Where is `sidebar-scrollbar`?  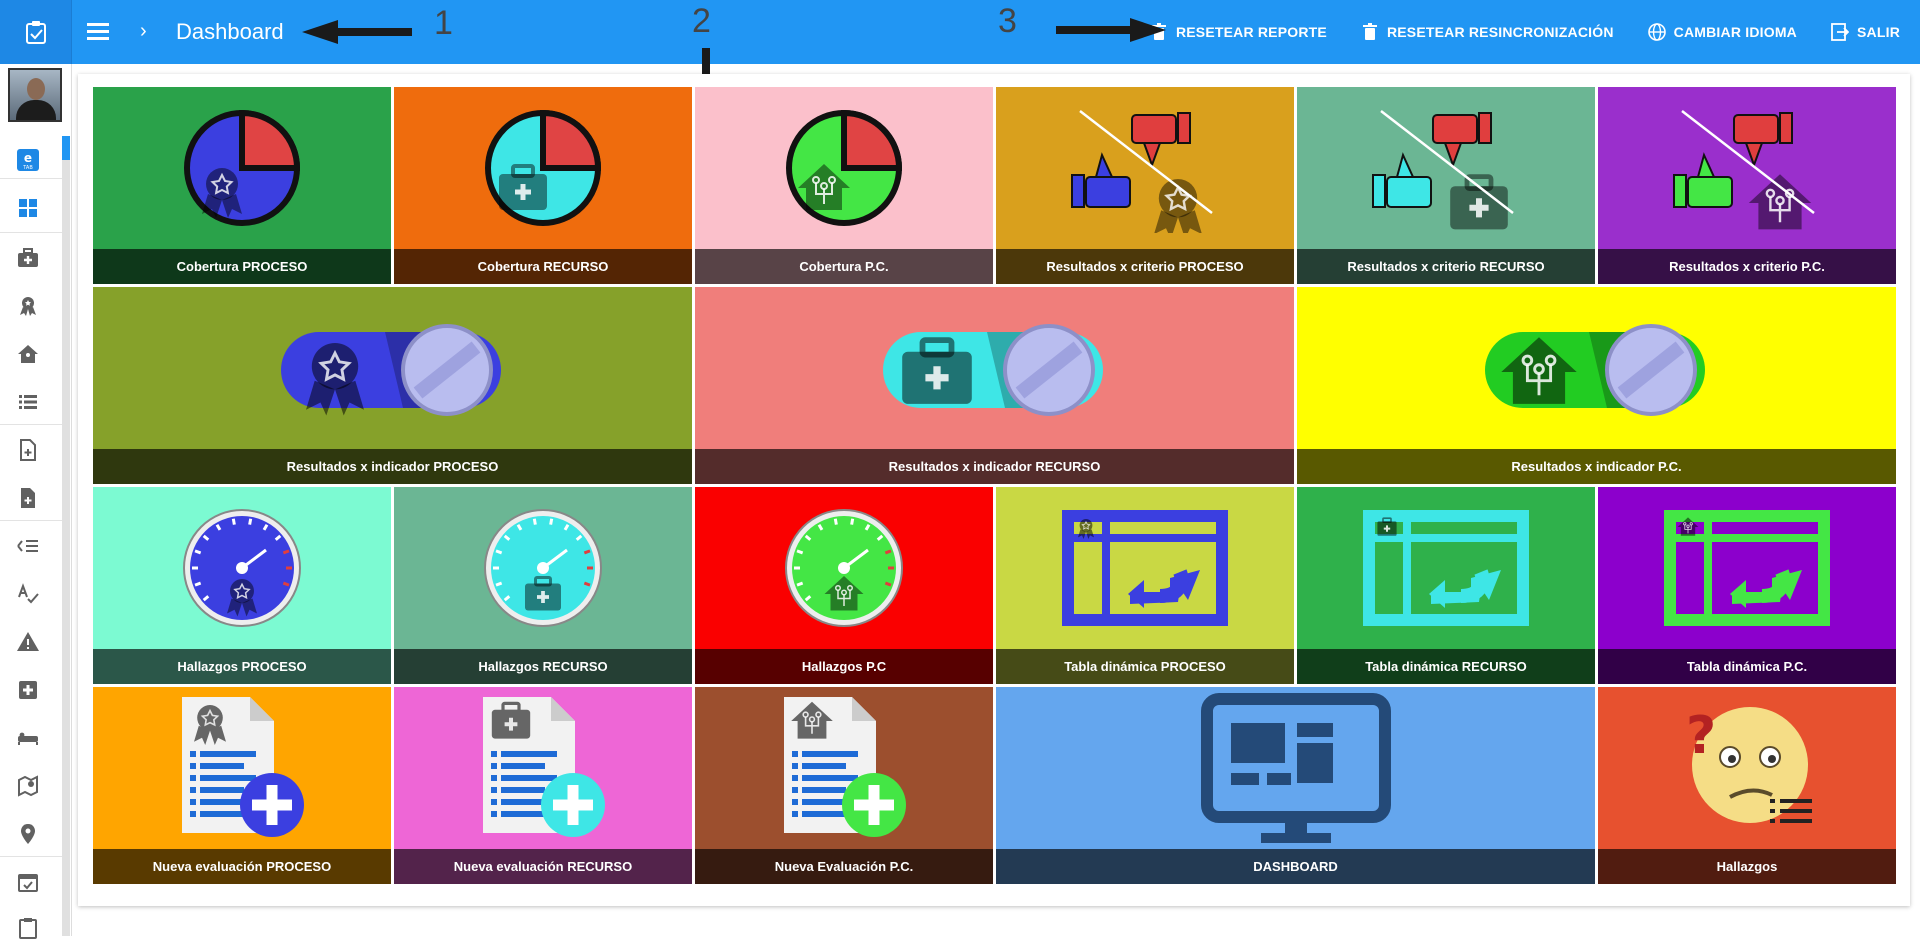
sidebar-scrollbar is located at coordinates (66, 536).